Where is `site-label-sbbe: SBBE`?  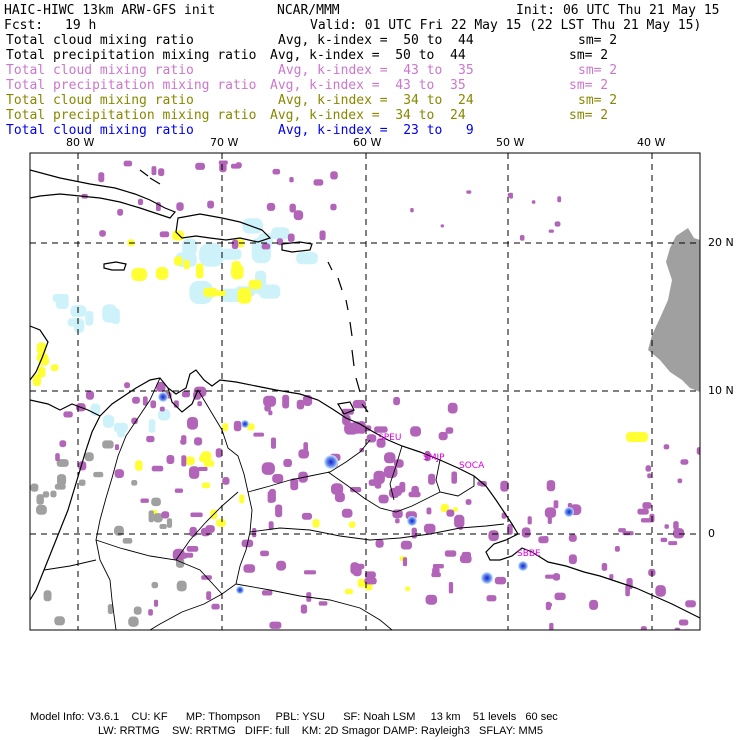 site-label-sbbe: SBBE is located at coordinates (529, 554).